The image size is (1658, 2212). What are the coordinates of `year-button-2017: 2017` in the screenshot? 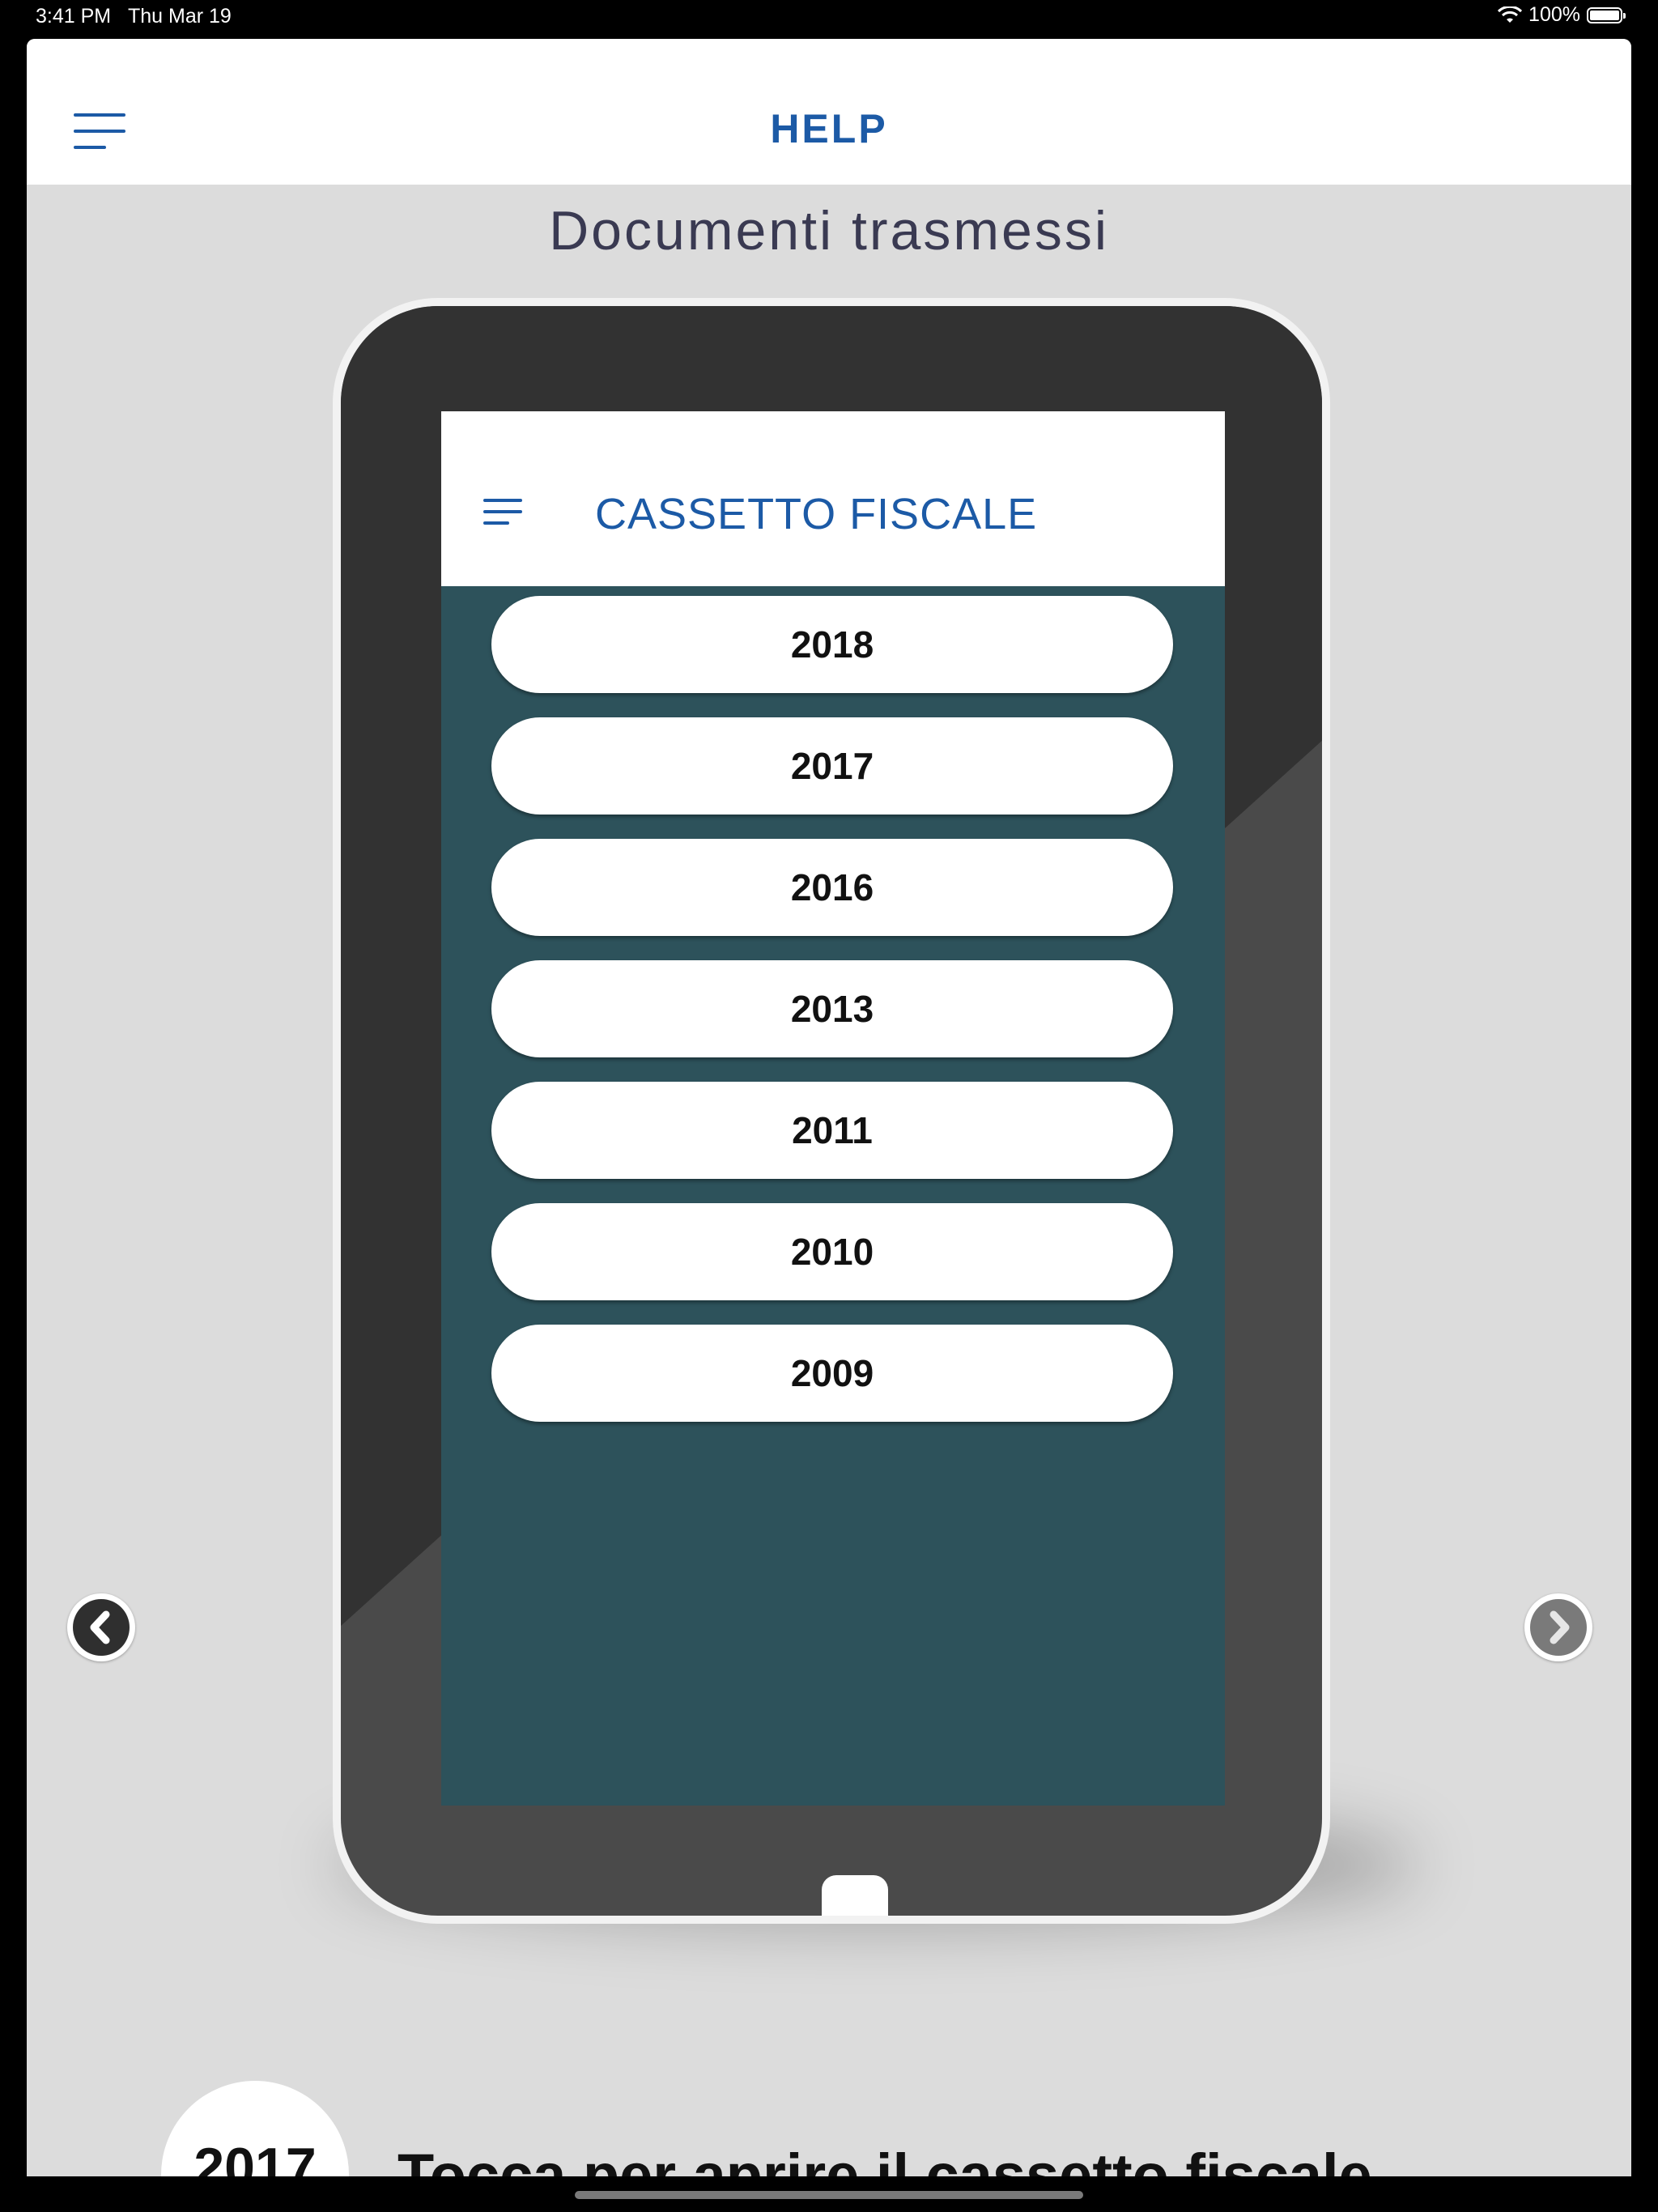 It's located at (832, 766).